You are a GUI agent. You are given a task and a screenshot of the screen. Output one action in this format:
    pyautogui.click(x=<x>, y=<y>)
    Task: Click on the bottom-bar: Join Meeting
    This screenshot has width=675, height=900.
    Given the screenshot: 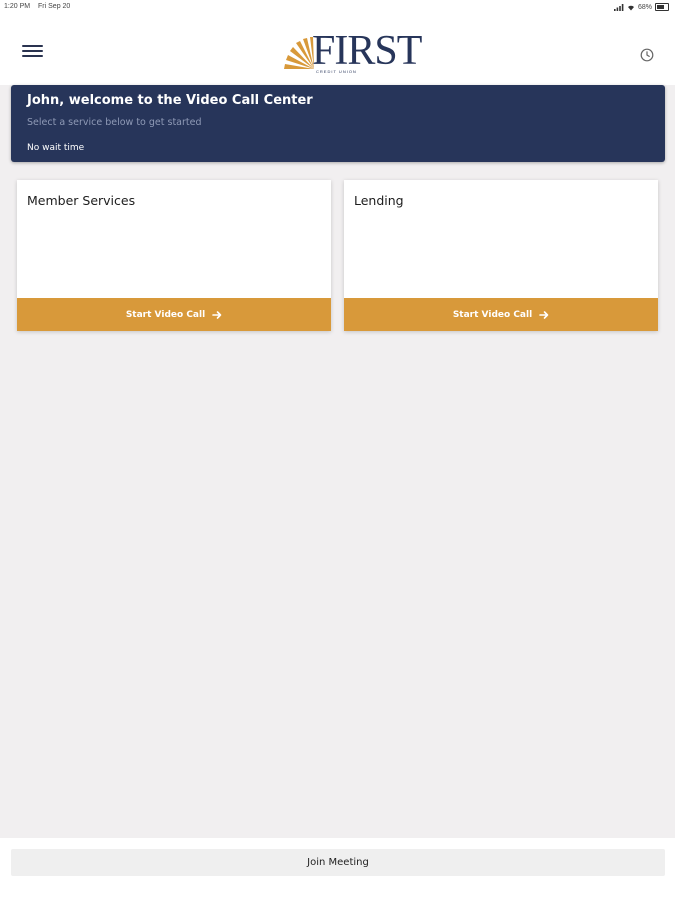 What is the action you would take?
    pyautogui.click(x=337, y=869)
    